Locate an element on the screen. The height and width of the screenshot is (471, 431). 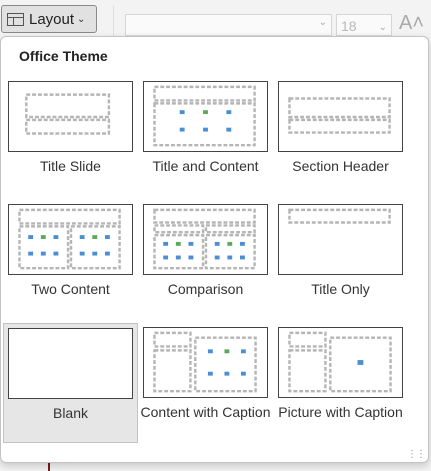
layout-label: Title Slide is located at coordinates (70, 166).